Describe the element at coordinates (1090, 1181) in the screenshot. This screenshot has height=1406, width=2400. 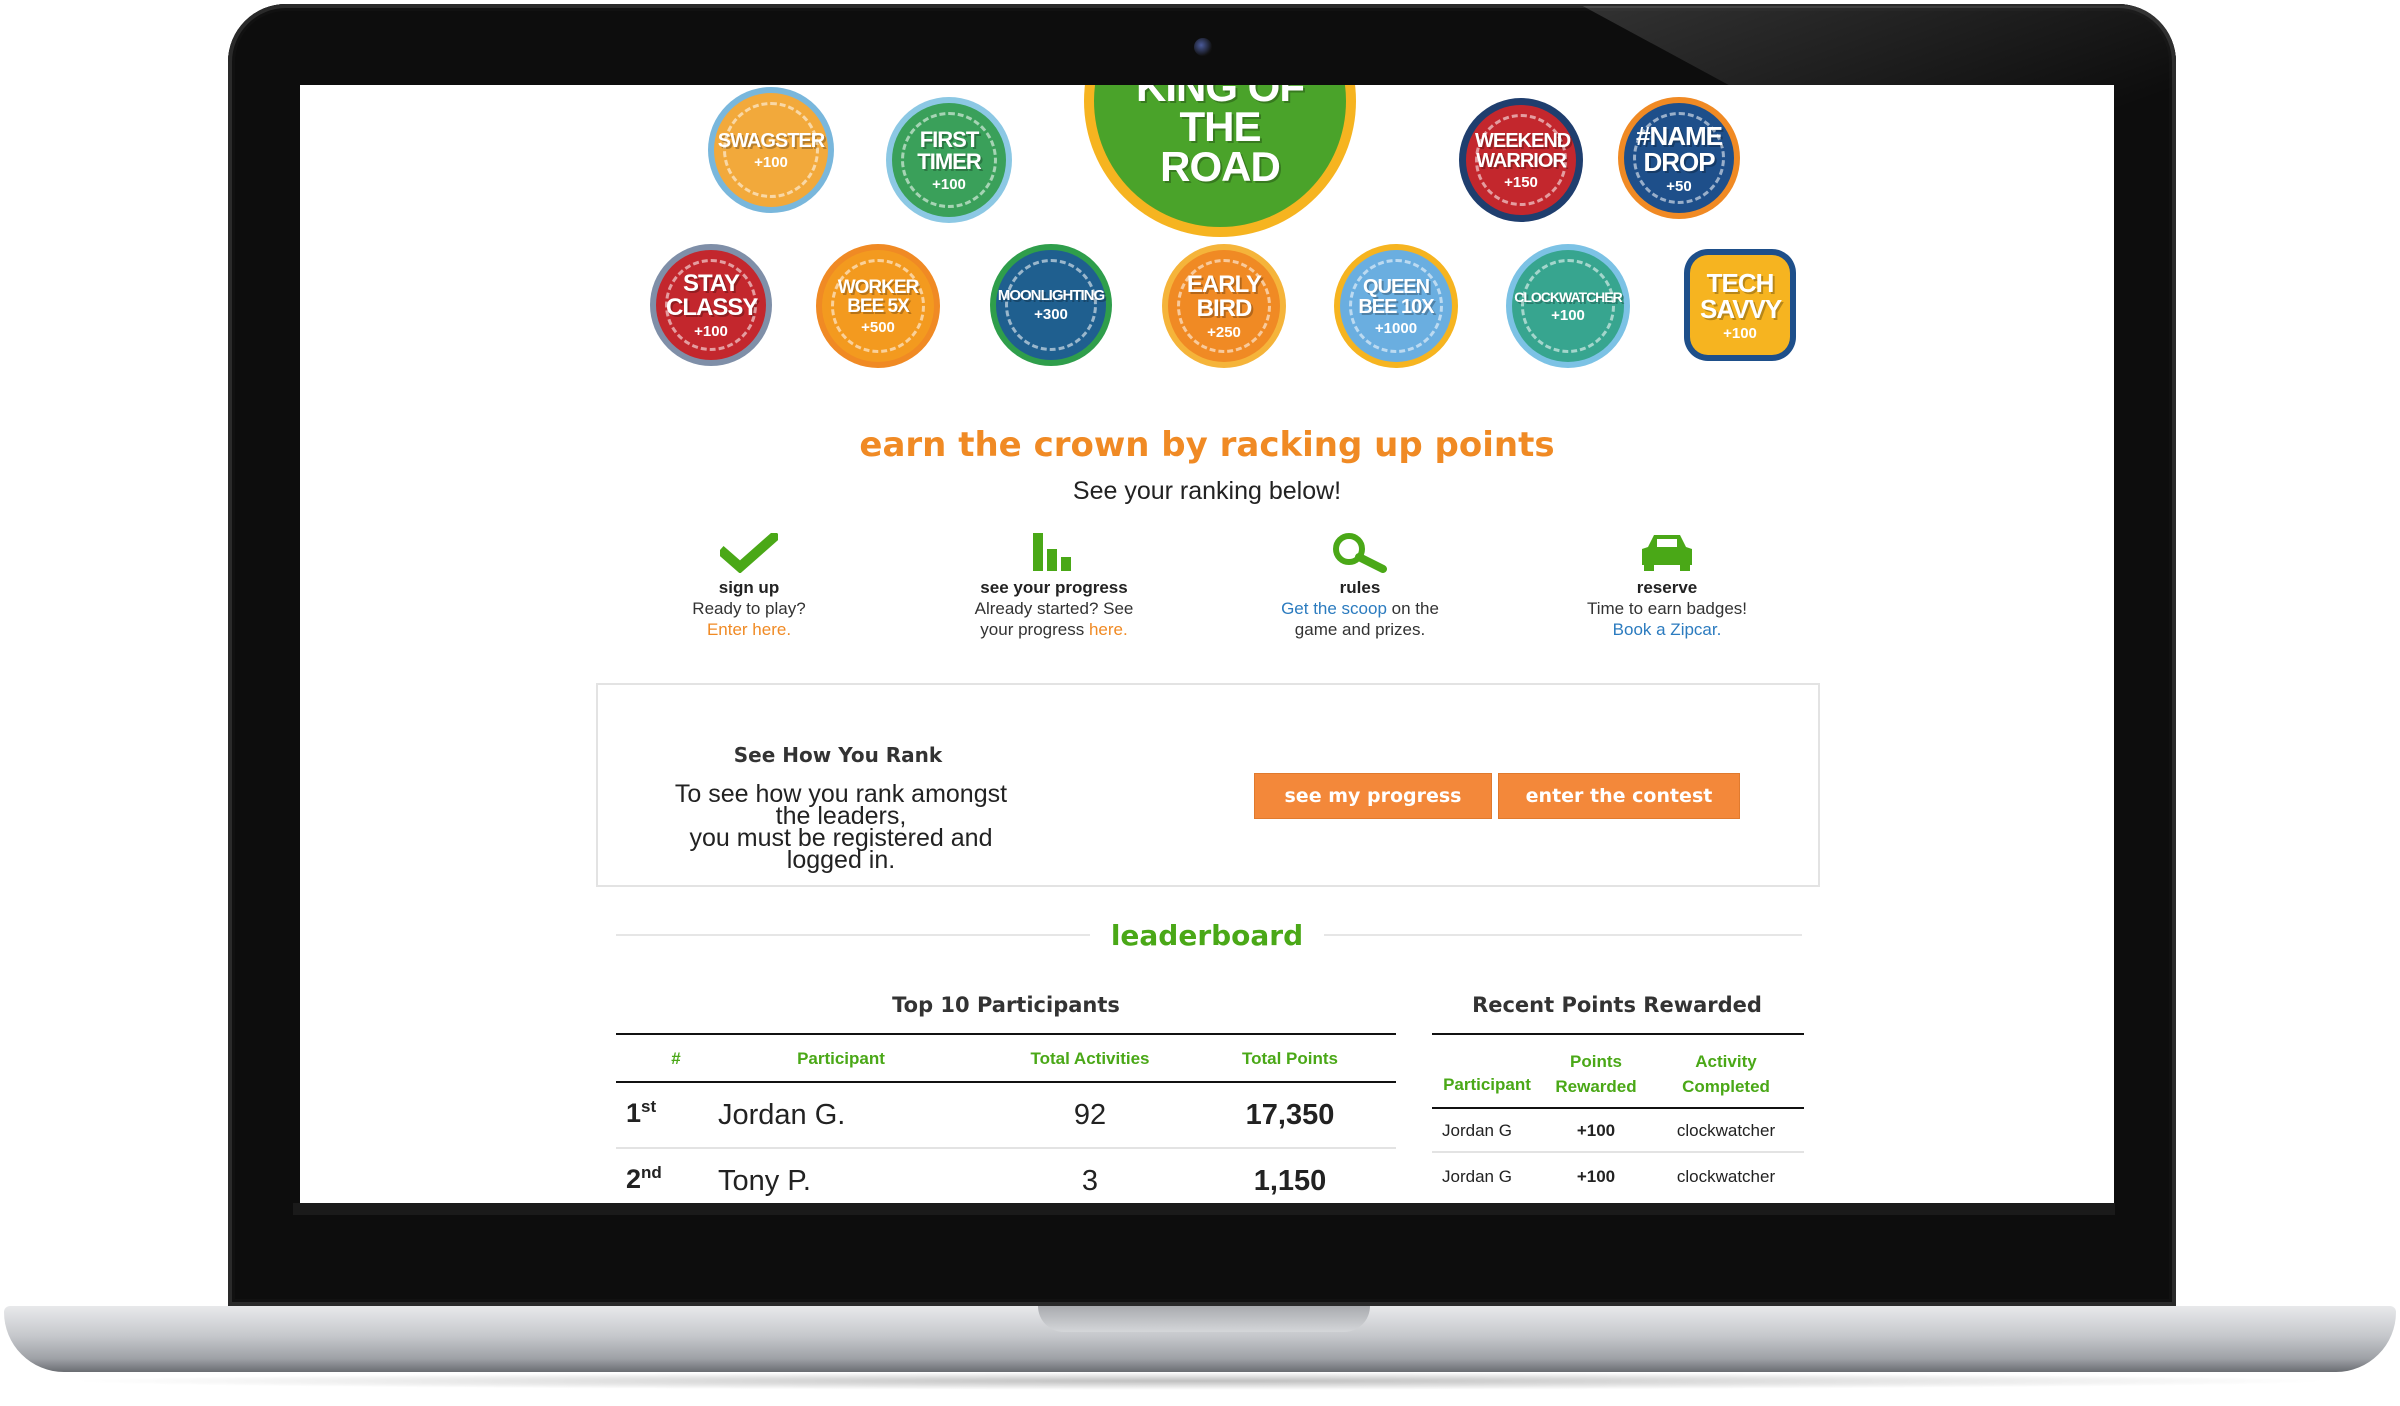
I see `activities-cell: 3` at that location.